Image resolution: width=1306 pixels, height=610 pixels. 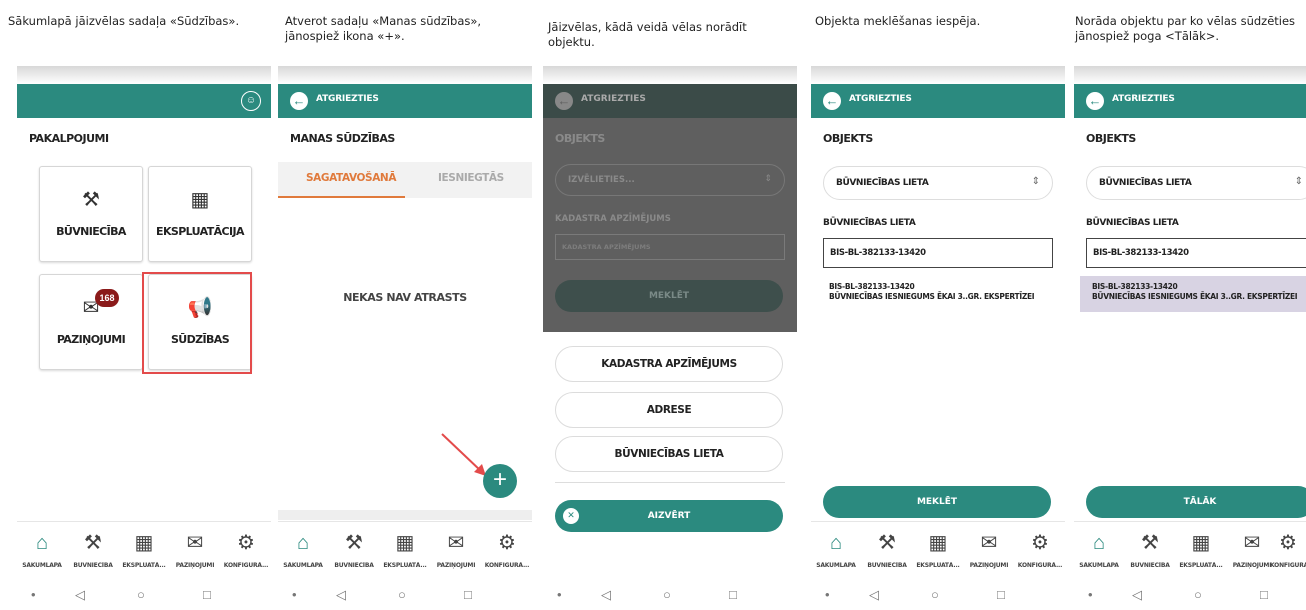 What do you see at coordinates (197, 323) in the screenshot?
I see `highlight-box` at bounding box center [197, 323].